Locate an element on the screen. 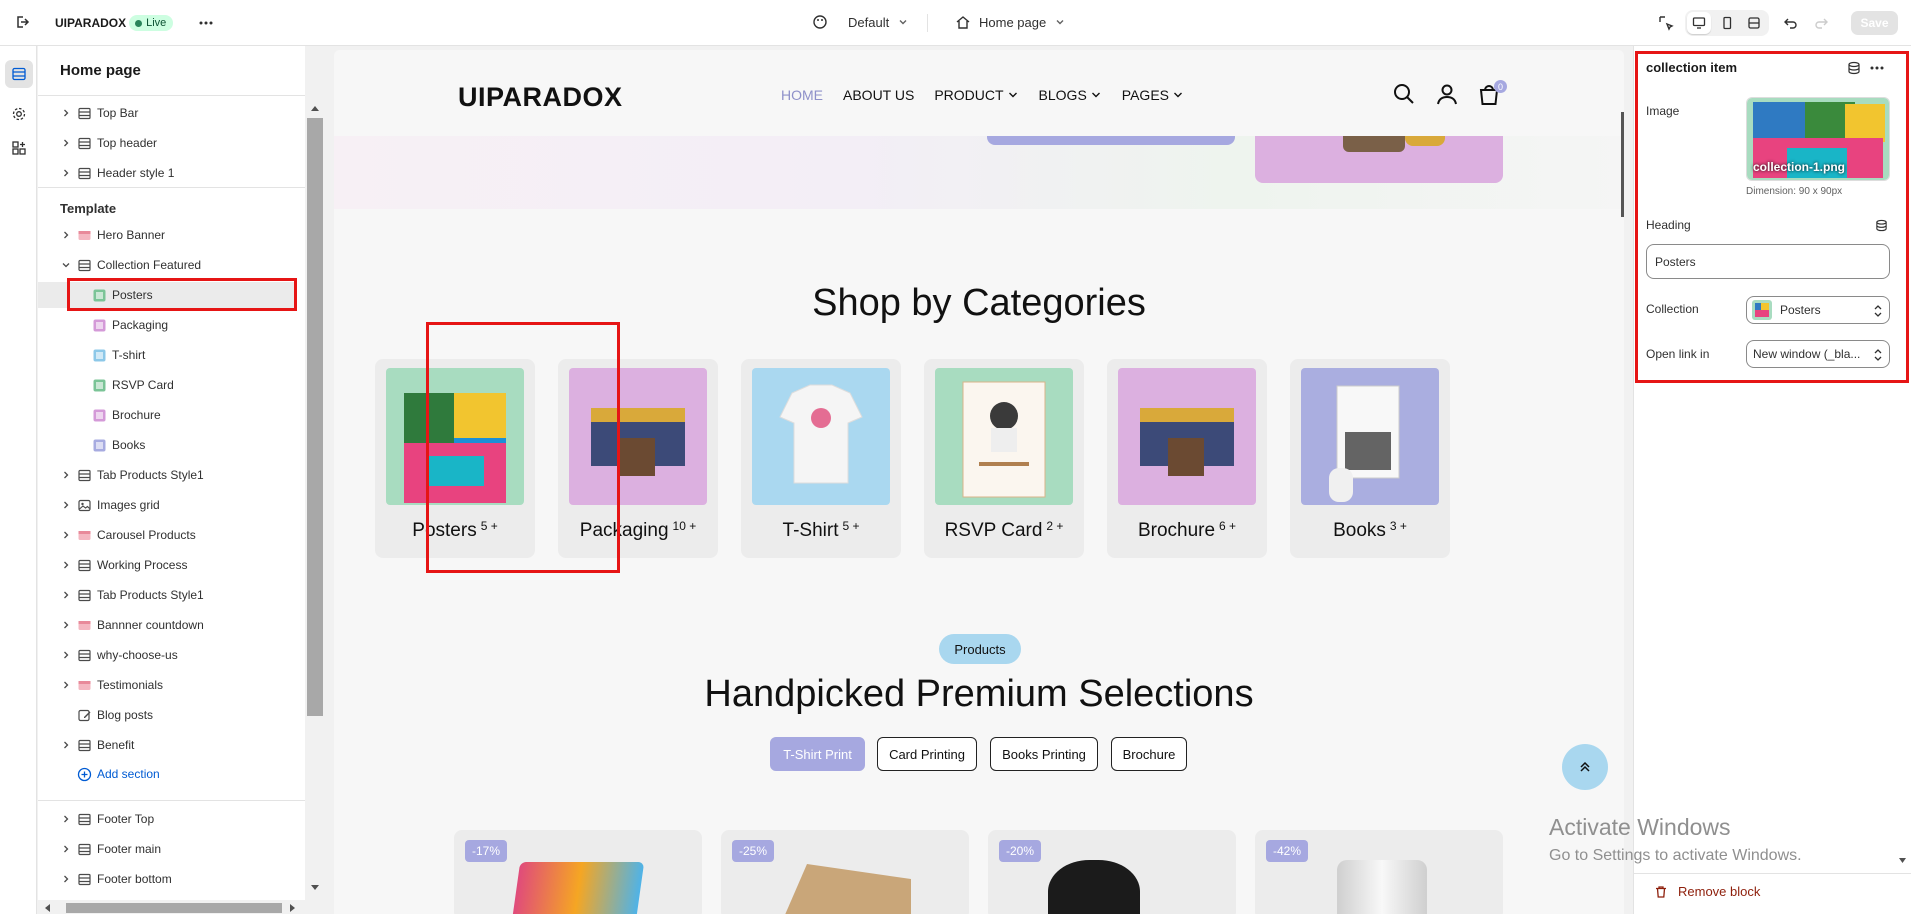 This screenshot has height=914, width=1911. product-card: -17% is located at coordinates (578, 872).